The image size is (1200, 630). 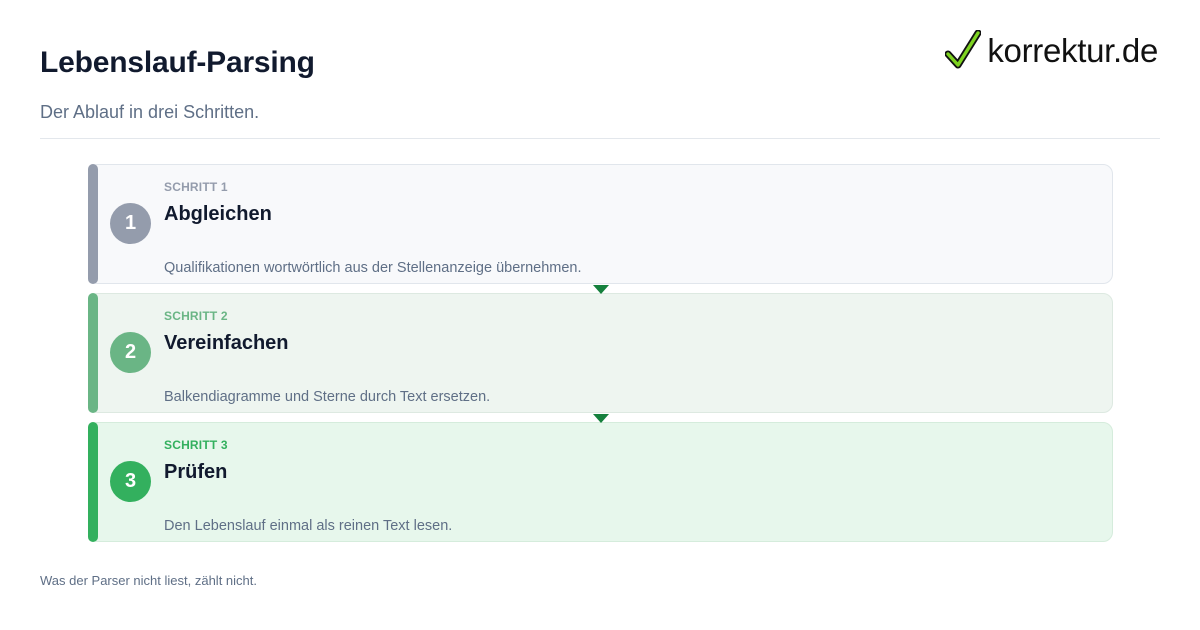 What do you see at coordinates (218, 214) in the screenshot?
I see `step-heading: Abgleichen` at bounding box center [218, 214].